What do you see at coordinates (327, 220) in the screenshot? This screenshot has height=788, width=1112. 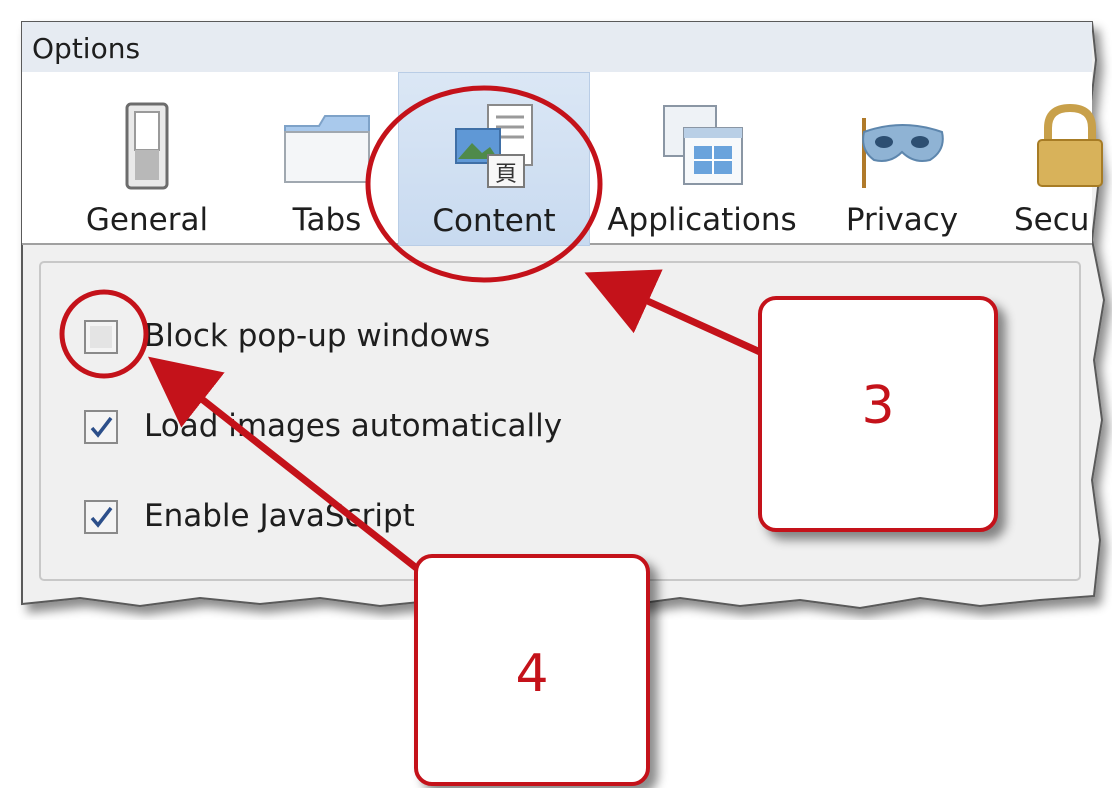 I see `tab-tabs-label: Tabs` at bounding box center [327, 220].